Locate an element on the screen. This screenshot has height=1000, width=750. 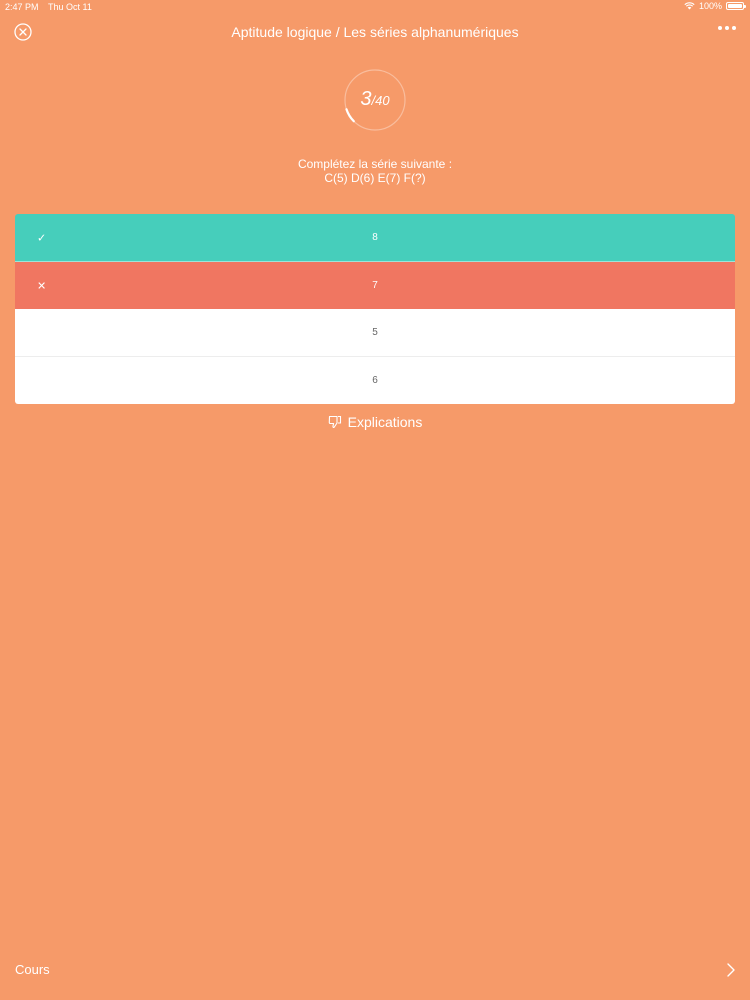
answer-label: 8 is located at coordinates (375, 237).